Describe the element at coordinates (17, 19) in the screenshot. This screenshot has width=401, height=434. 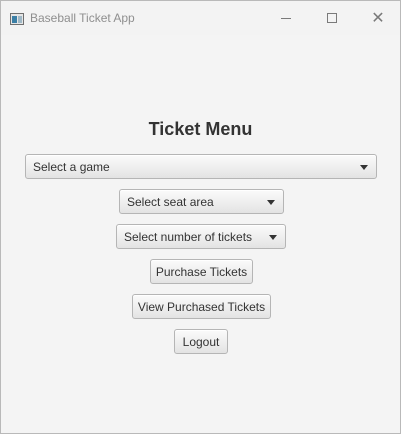
I see `app-window-icon` at that location.